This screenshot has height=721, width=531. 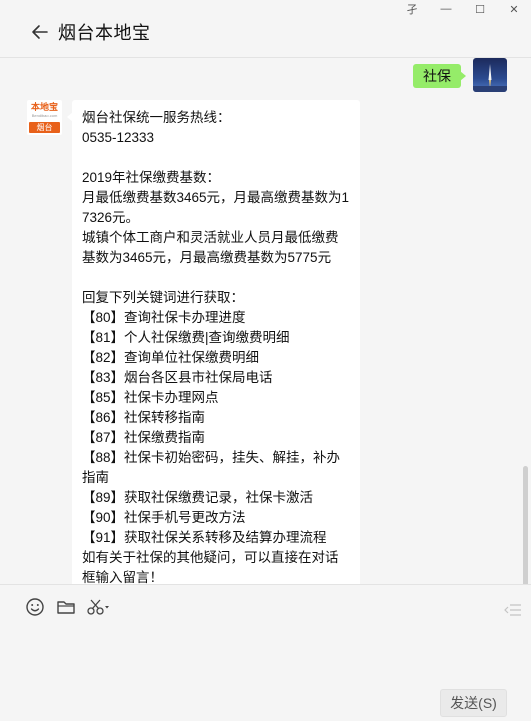 I want to click on bot-logo-brand: 本地宝, so click(x=44, y=107).